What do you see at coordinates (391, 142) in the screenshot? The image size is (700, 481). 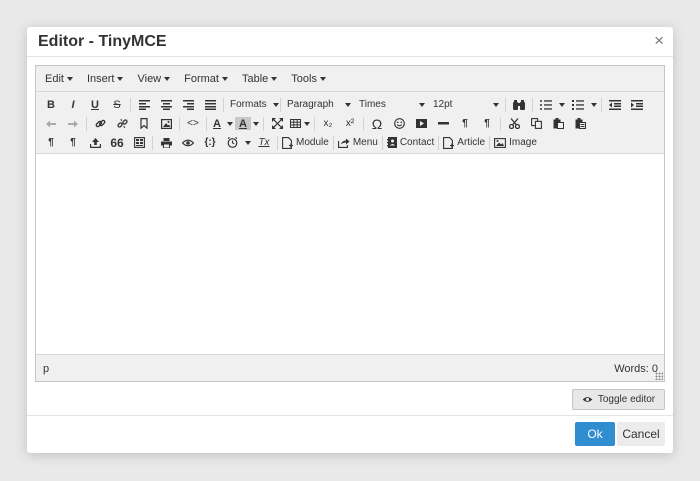 I see `address-book-icon` at bounding box center [391, 142].